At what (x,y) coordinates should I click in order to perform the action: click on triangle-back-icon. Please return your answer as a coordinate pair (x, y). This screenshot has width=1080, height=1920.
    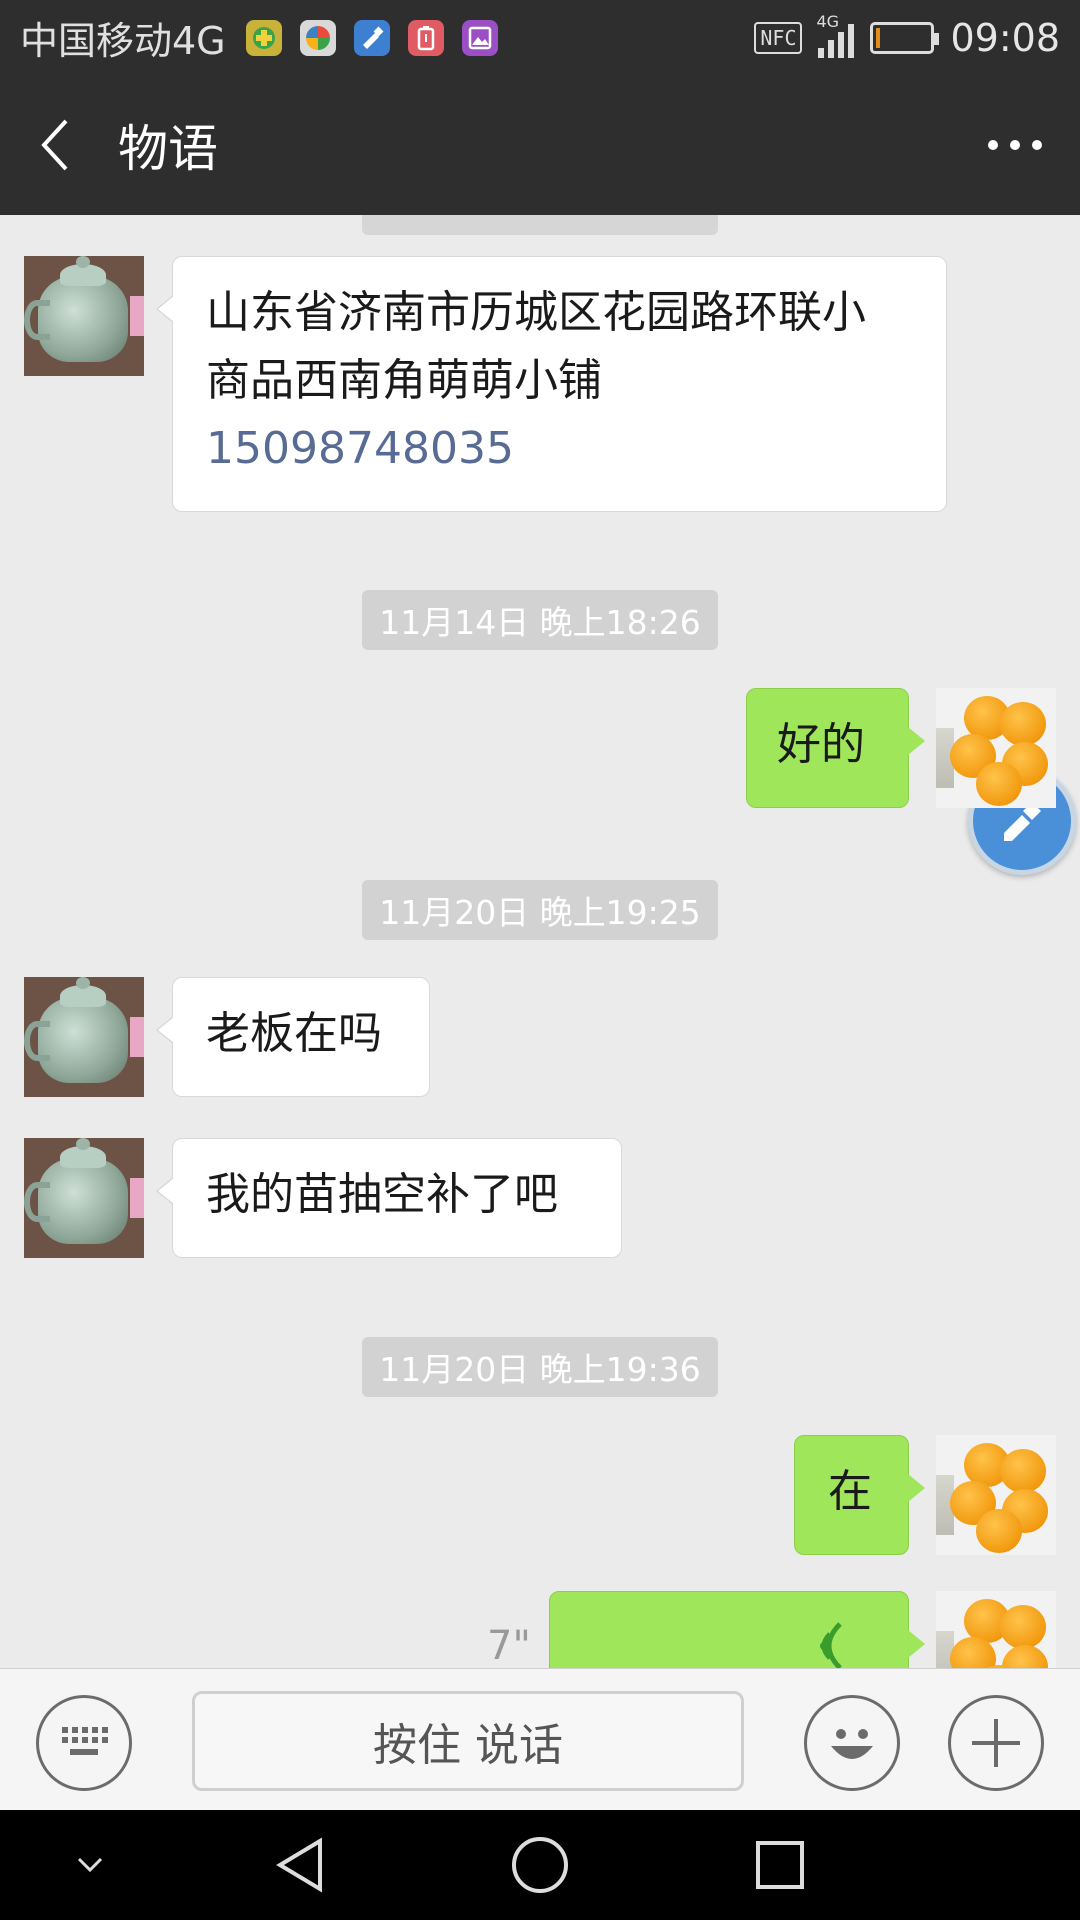
    Looking at the image, I should click on (299, 1865).